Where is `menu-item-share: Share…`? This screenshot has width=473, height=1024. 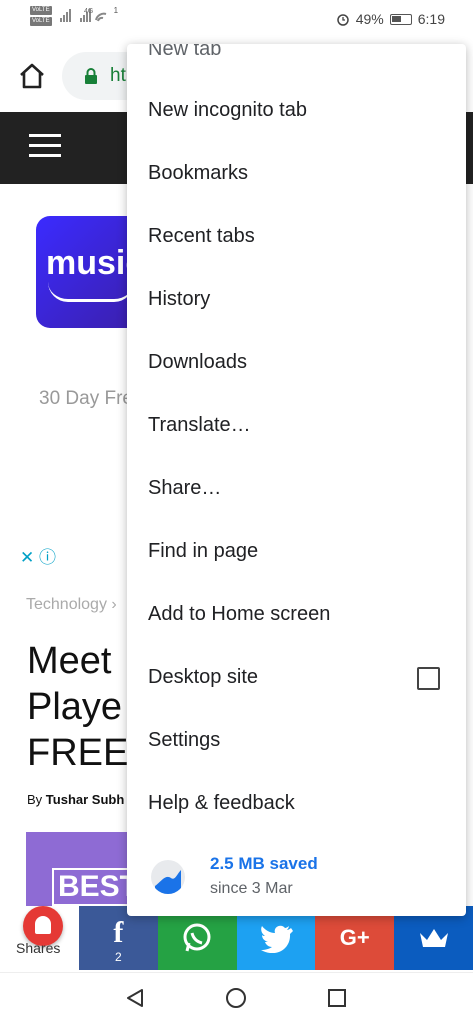 menu-item-share: Share… is located at coordinates (184, 488).